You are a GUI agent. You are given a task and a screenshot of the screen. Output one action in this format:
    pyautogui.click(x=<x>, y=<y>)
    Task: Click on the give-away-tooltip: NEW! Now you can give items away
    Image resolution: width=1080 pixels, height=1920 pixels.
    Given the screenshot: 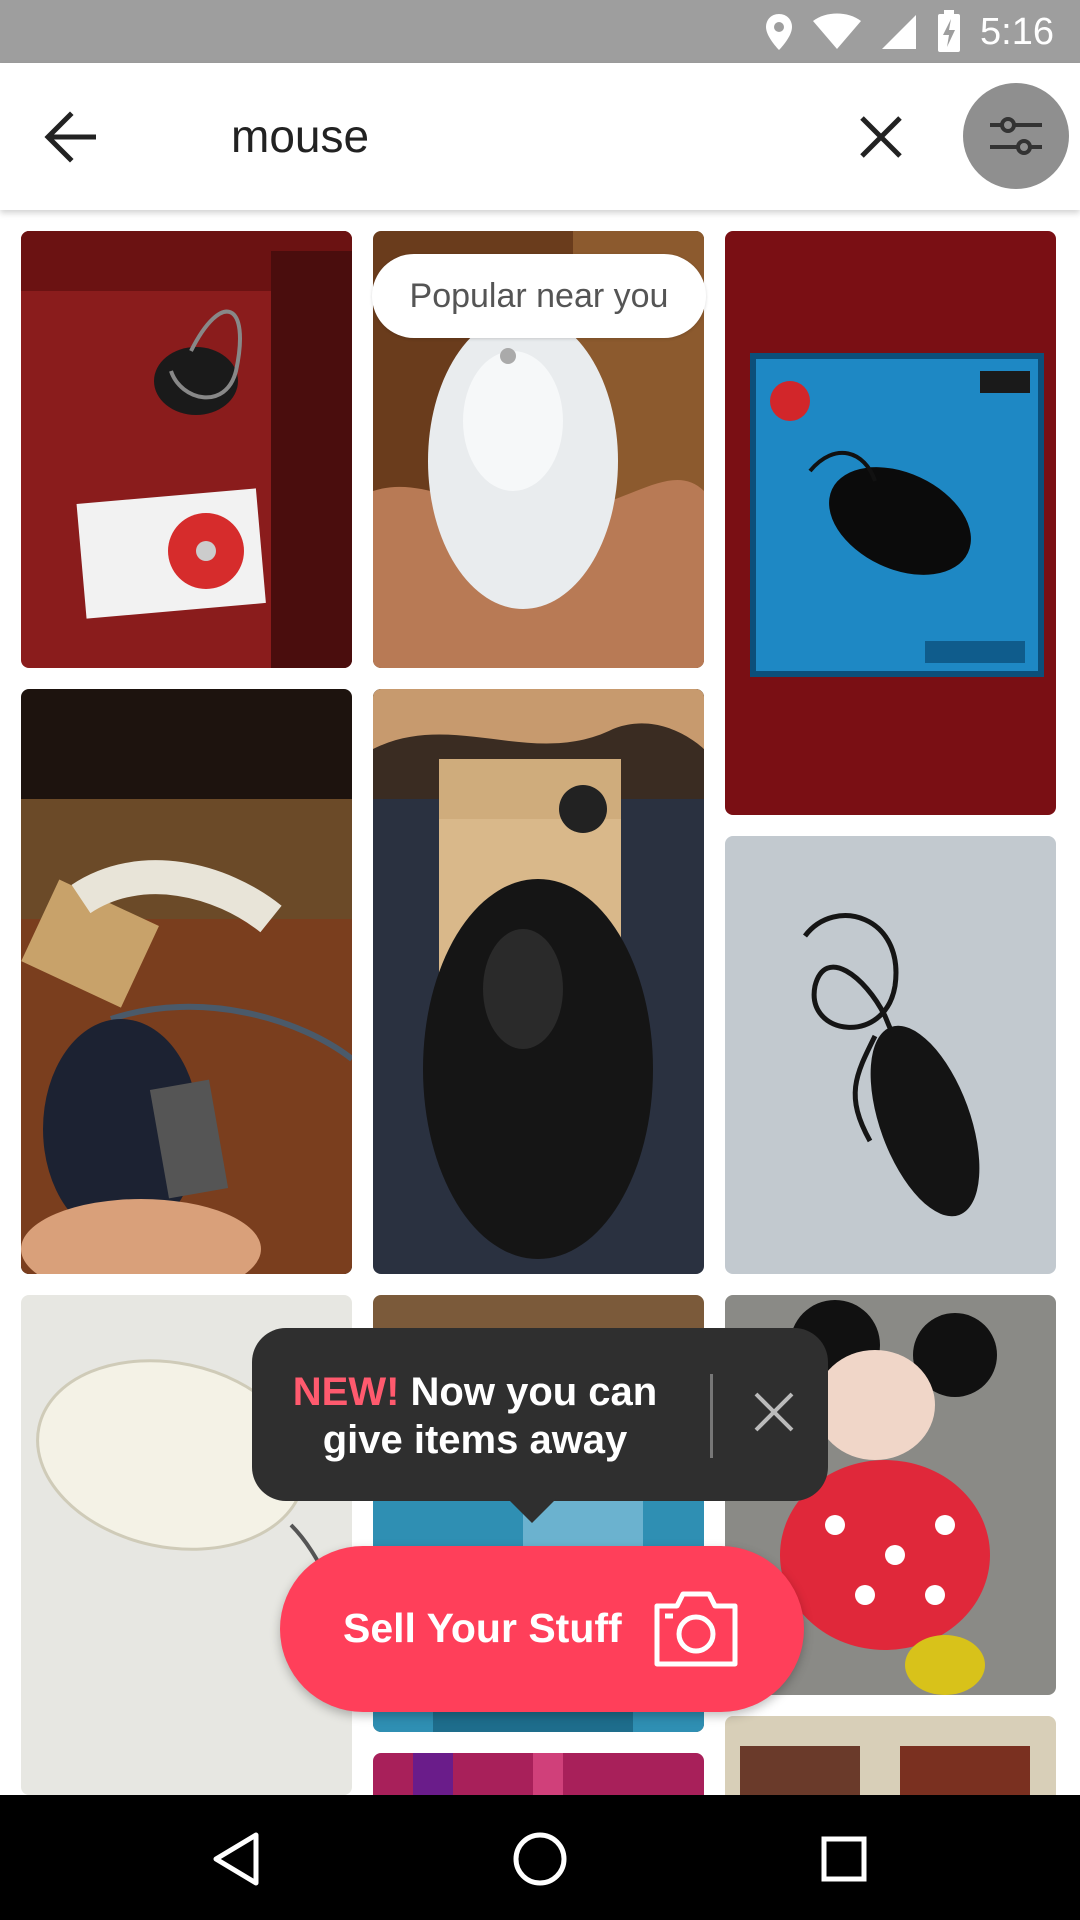 What is the action you would take?
    pyautogui.click(x=540, y=1425)
    